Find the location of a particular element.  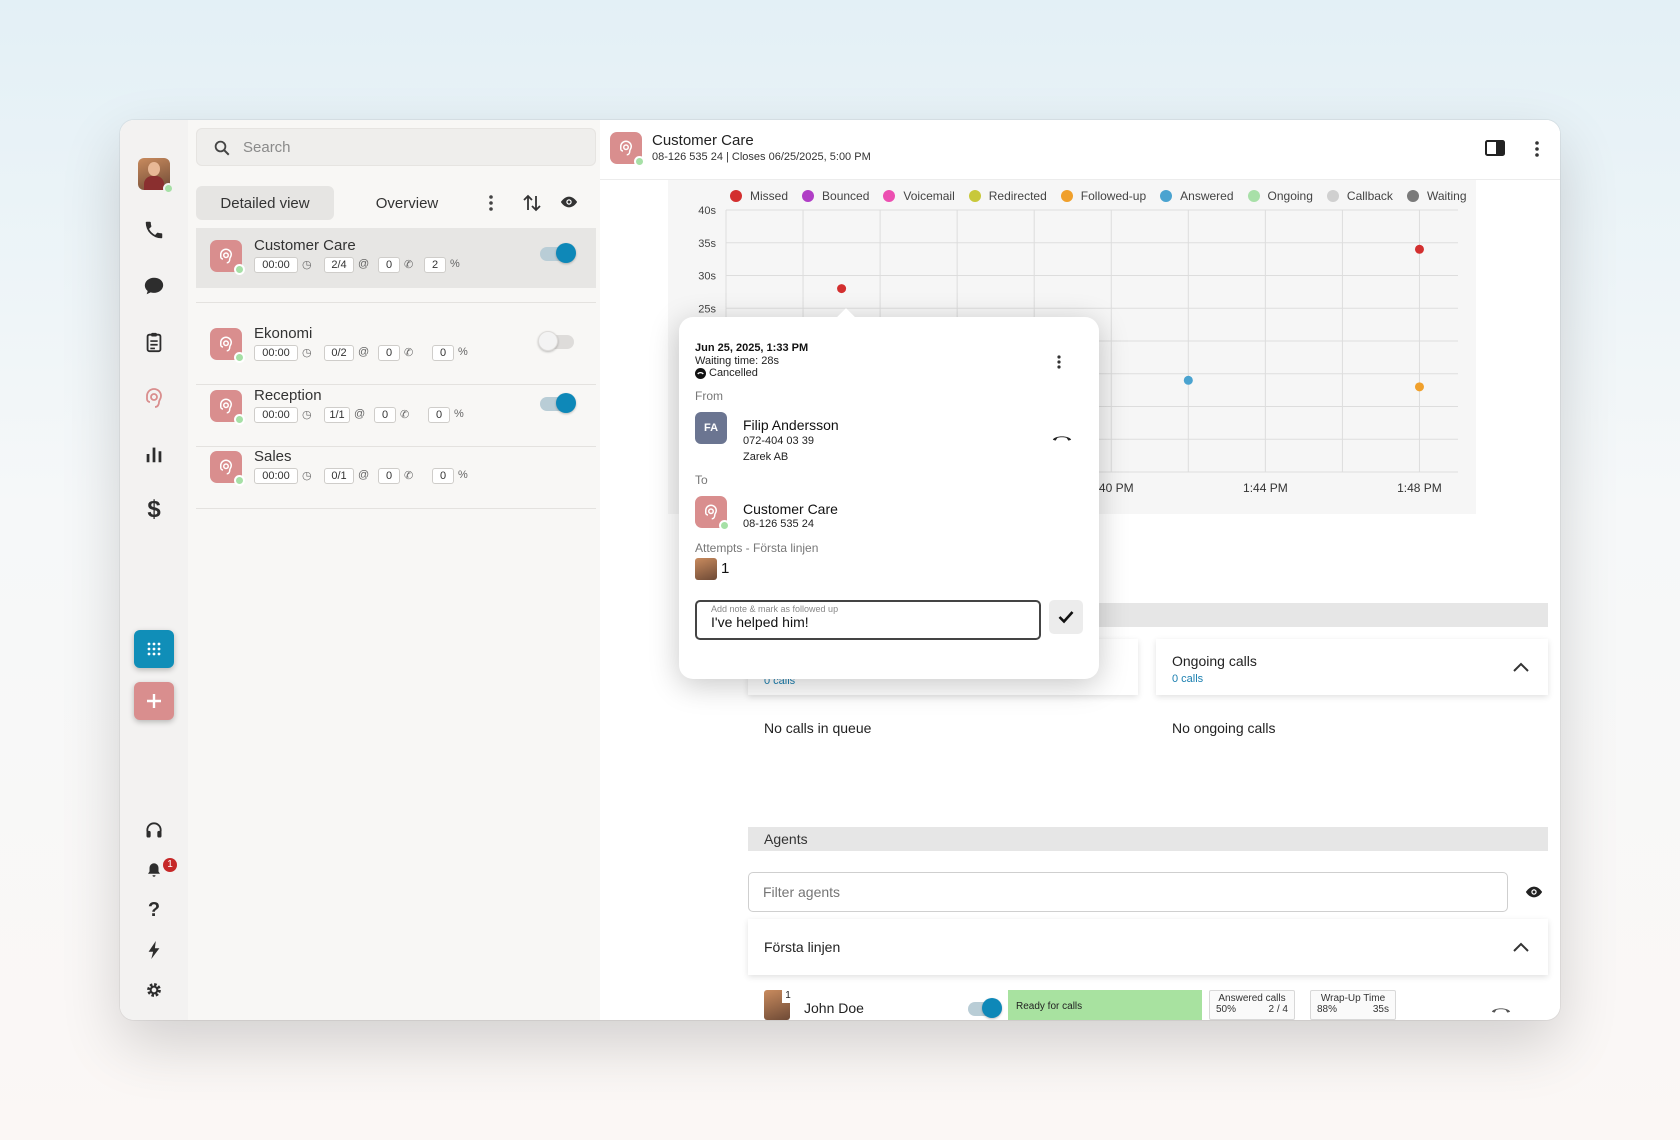

queue-name: Sales is located at coordinates (273, 456).